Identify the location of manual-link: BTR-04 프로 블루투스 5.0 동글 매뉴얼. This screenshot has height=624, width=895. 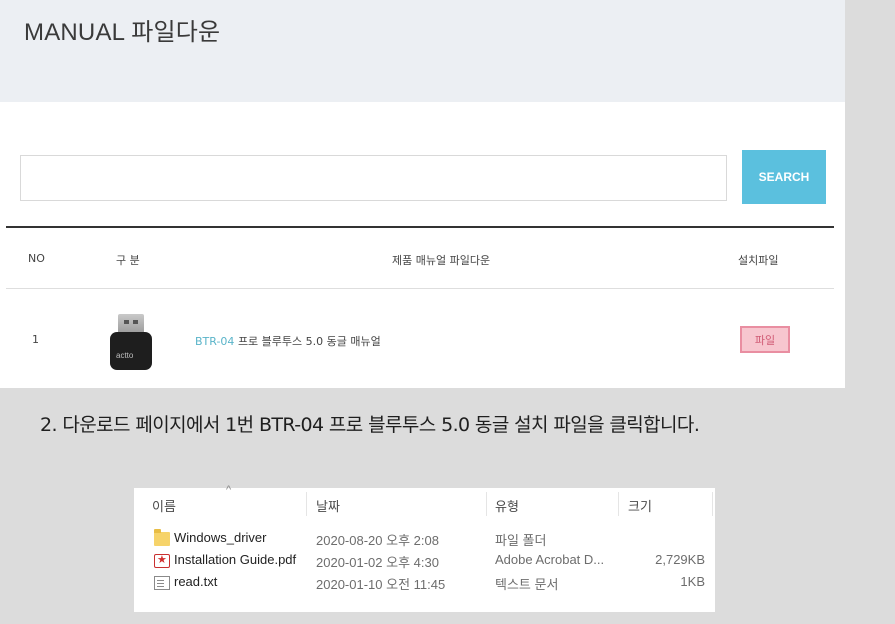
(288, 341).